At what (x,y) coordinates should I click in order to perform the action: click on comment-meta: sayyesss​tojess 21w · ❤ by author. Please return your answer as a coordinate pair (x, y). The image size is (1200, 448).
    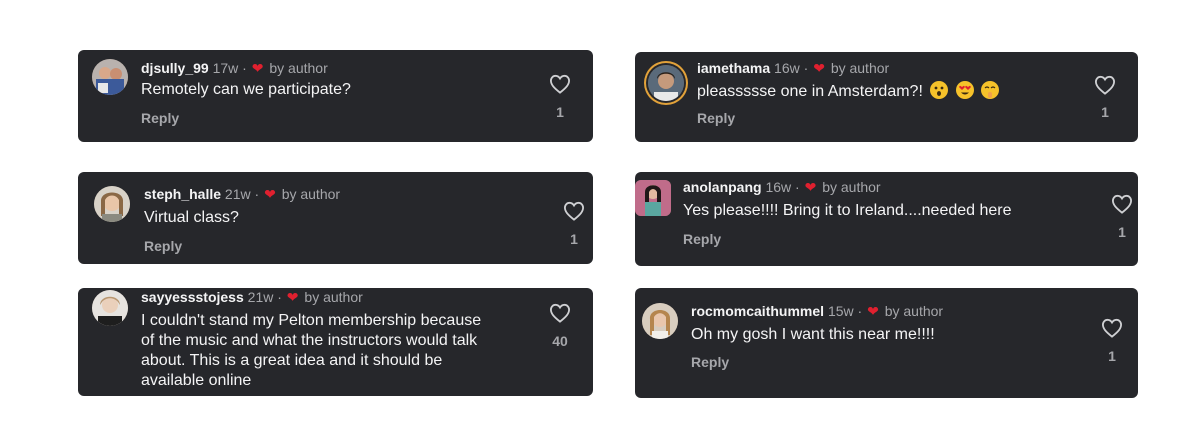
    Looking at the image, I should click on (252, 297).